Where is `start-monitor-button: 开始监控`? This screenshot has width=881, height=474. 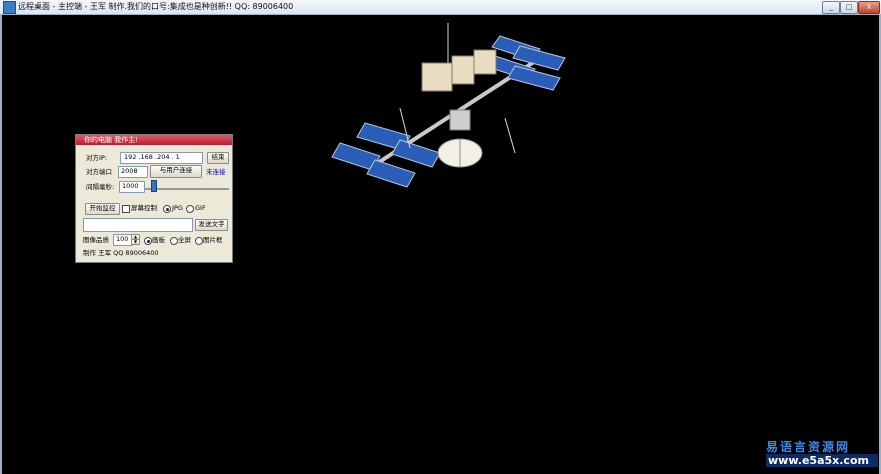 start-monitor-button: 开始监控 is located at coordinates (102, 209).